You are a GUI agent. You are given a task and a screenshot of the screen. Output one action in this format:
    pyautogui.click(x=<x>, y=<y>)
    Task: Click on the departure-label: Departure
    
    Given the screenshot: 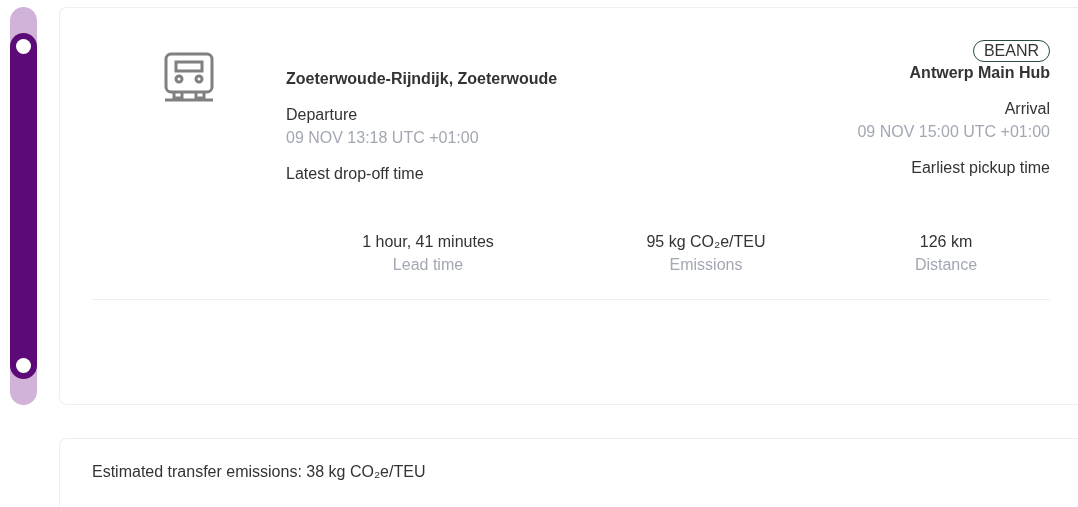 What is the action you would take?
    pyautogui.click(x=322, y=115)
    